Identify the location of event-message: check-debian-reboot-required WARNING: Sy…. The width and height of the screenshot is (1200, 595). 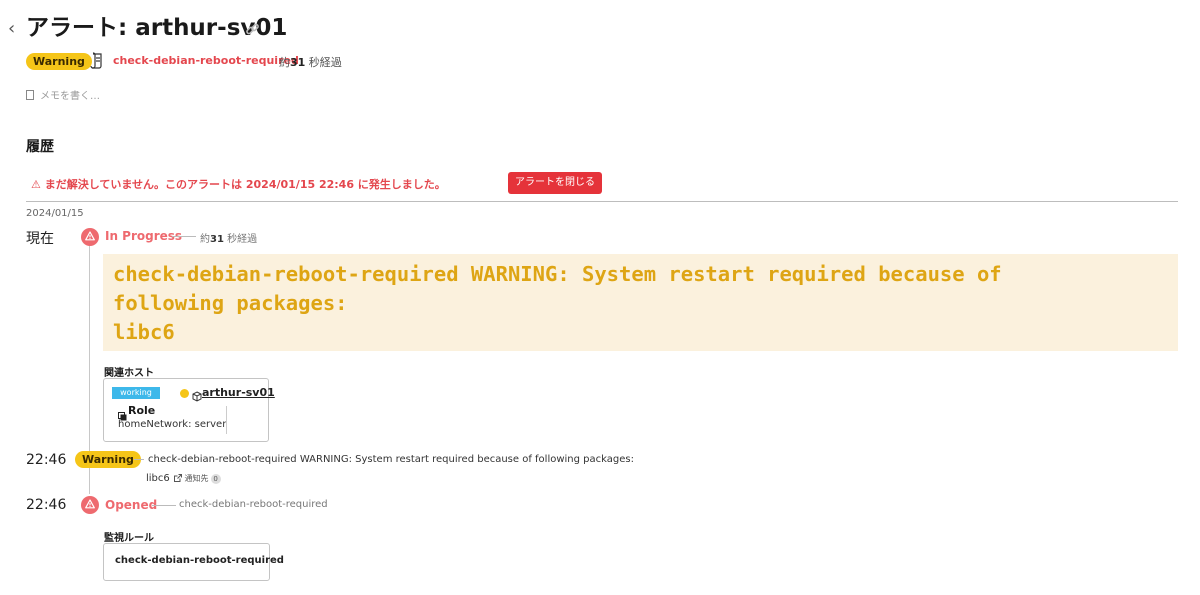
(391, 459).